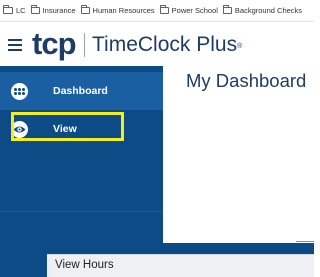  I want to click on bookmark-power-school: Power School, so click(188, 10).